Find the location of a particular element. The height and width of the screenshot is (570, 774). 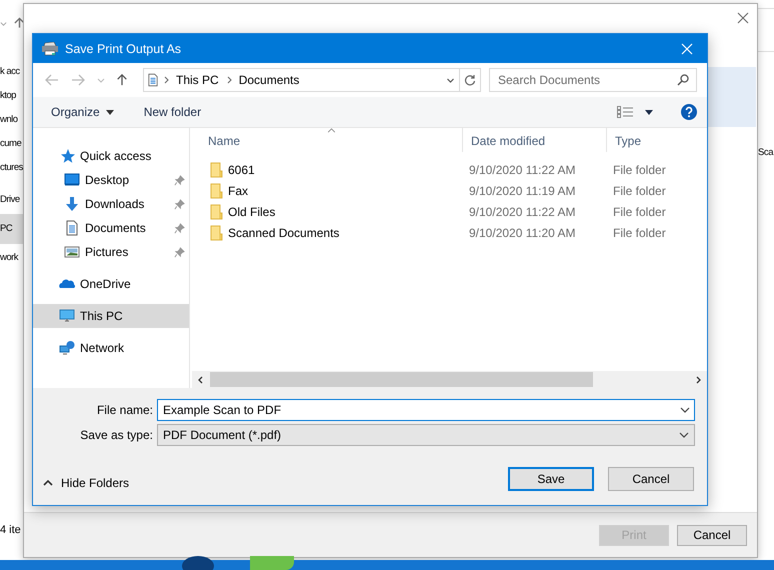

search-field: Search Documents is located at coordinates (593, 80).